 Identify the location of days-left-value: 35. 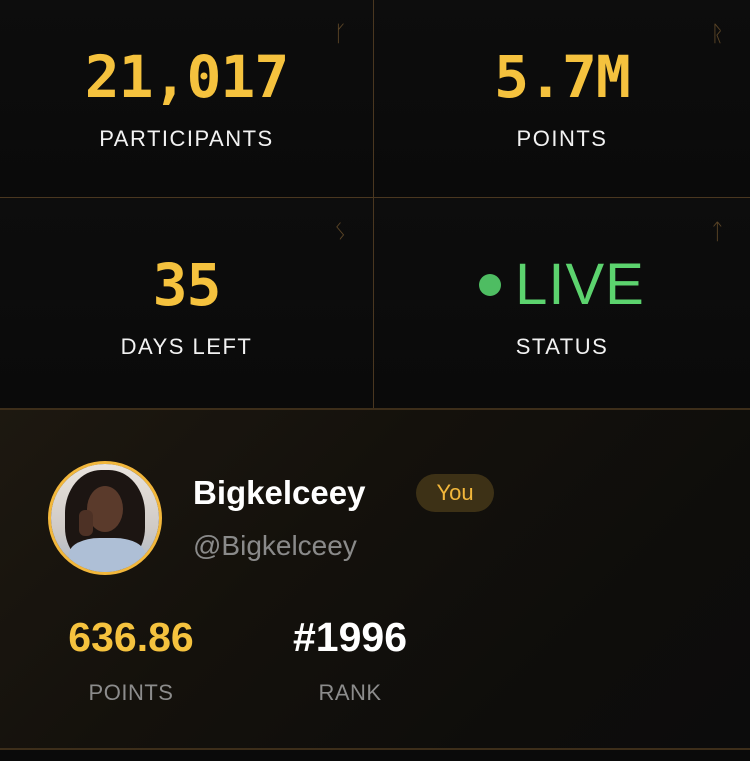
(187, 285).